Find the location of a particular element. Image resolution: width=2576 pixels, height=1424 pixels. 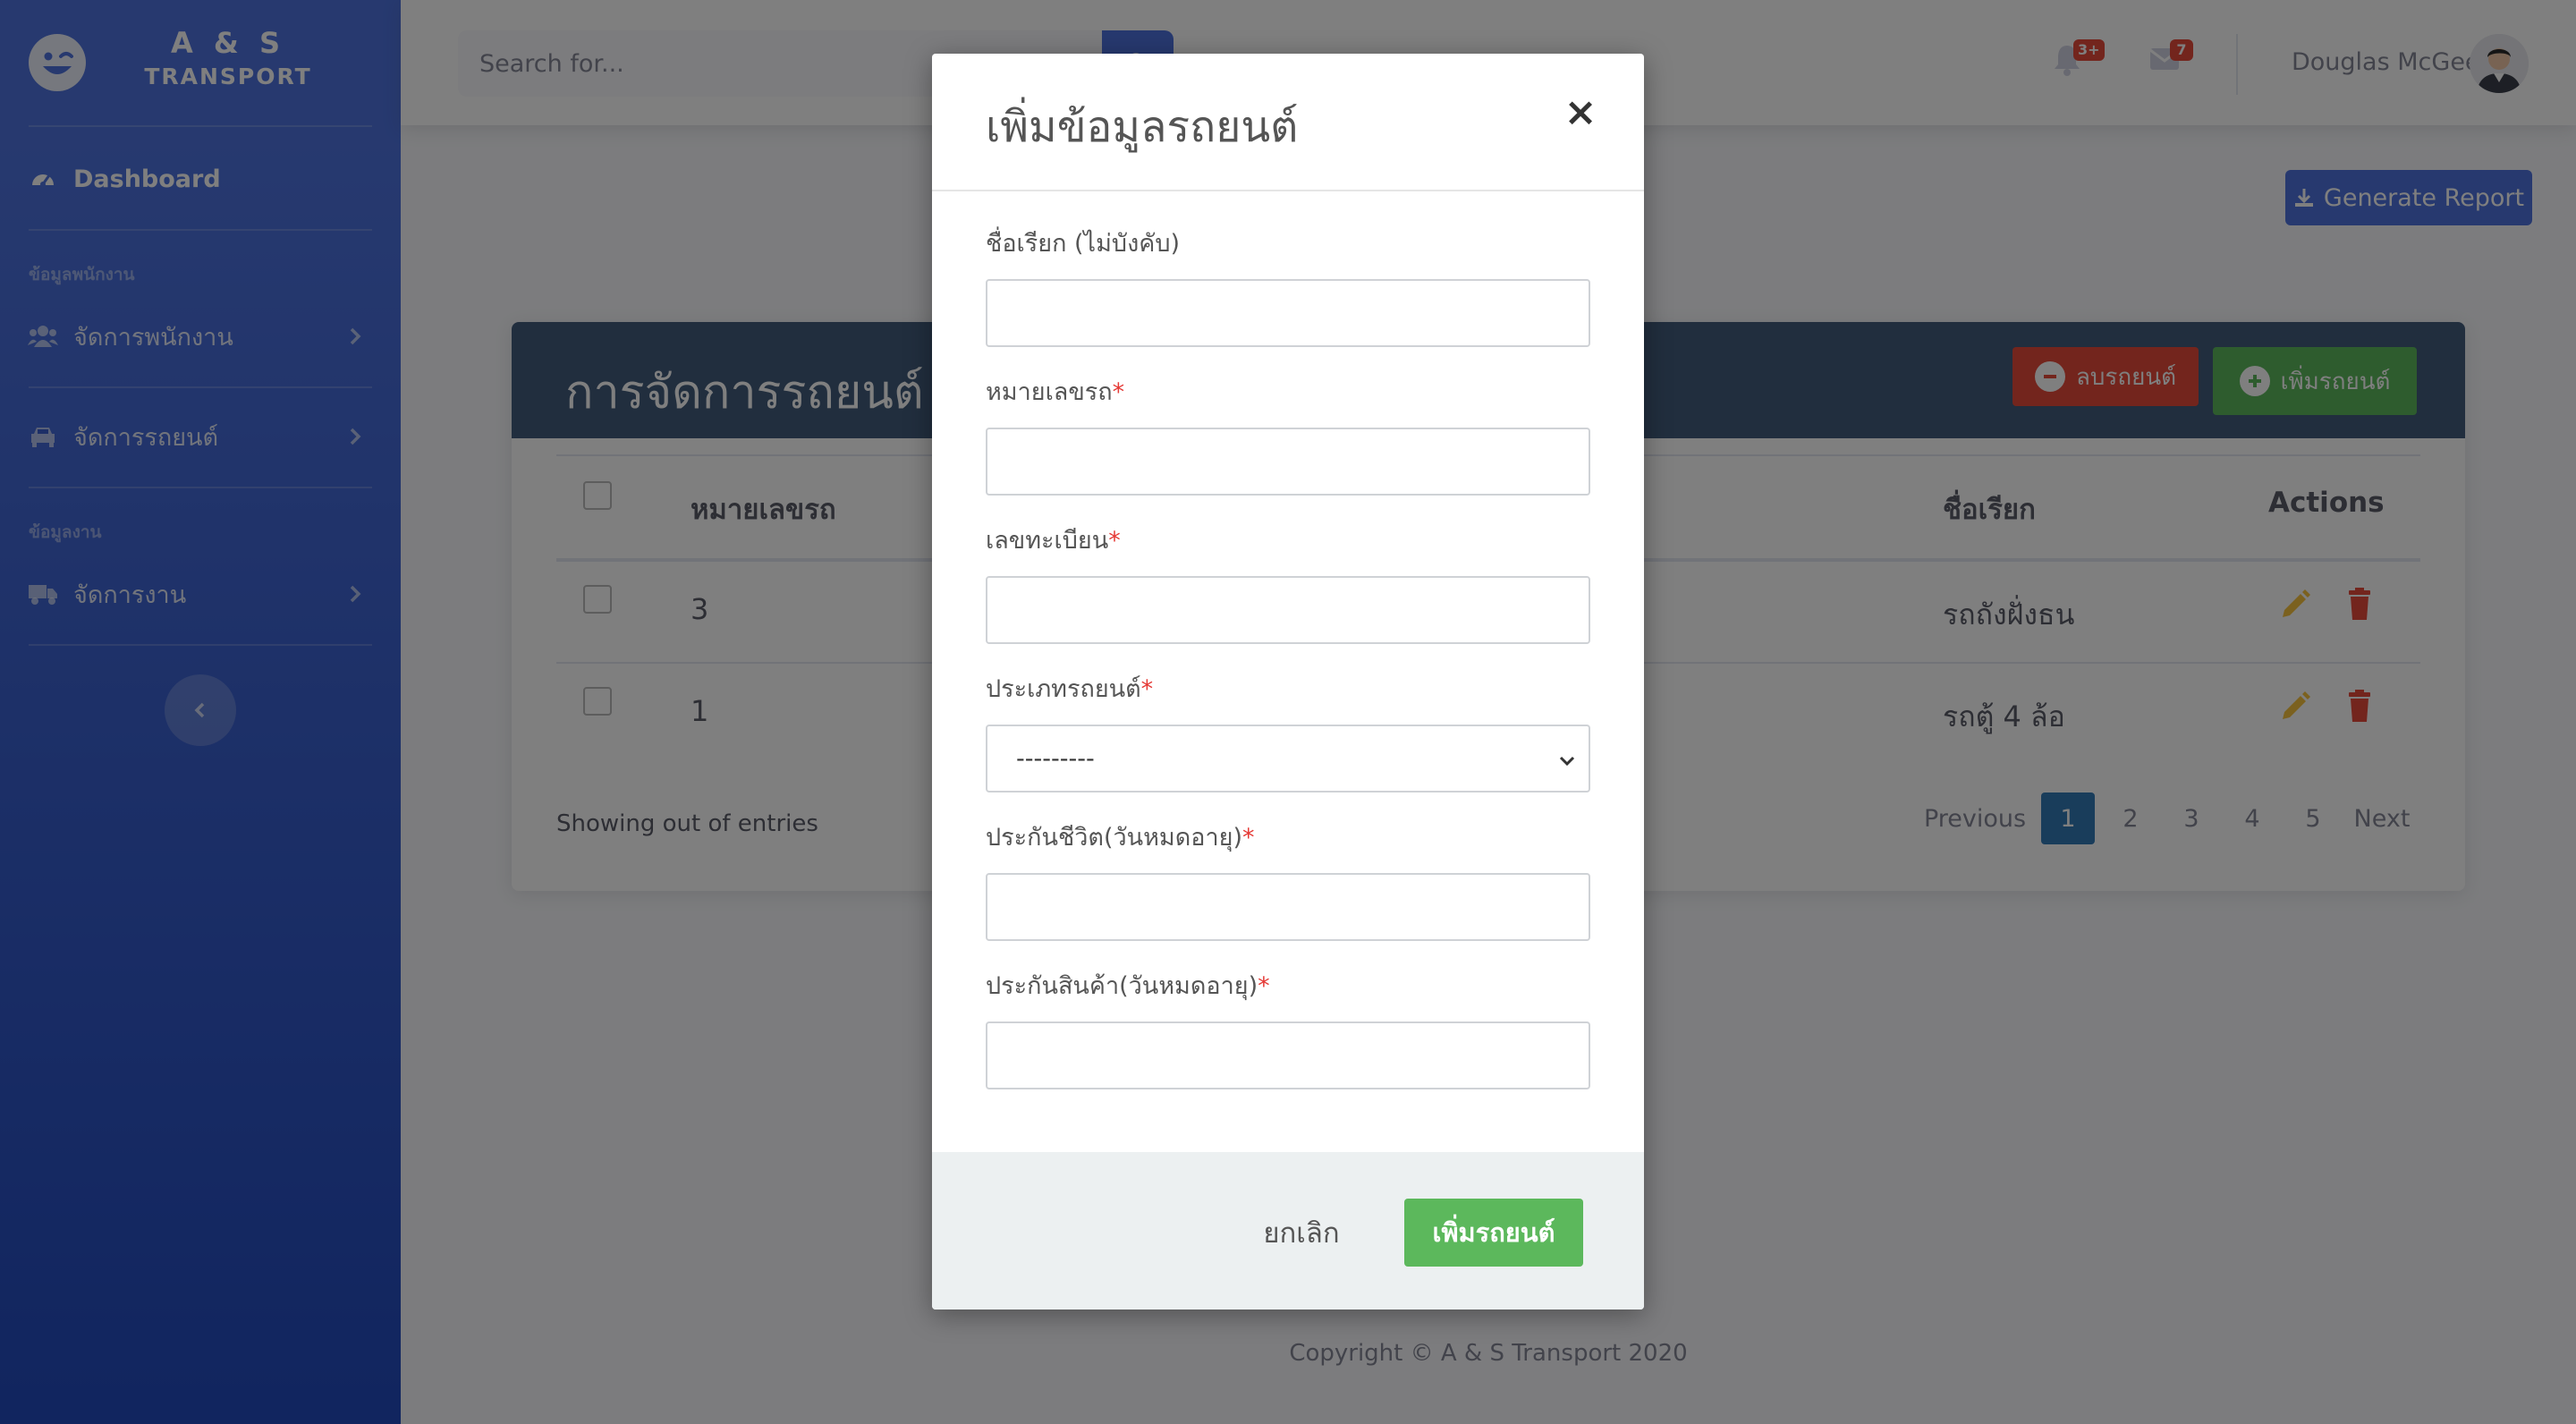

car-number-label: หมายเลขรถ* is located at coordinates (1055, 391).